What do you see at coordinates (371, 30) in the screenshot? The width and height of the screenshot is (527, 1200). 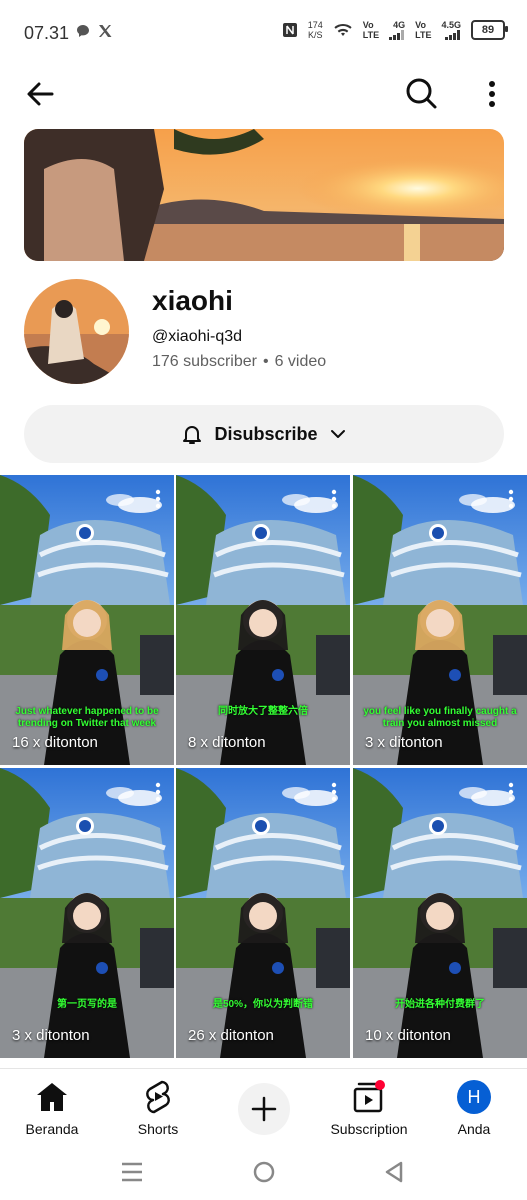 I see `sim1-volte: Vo LTE` at bounding box center [371, 30].